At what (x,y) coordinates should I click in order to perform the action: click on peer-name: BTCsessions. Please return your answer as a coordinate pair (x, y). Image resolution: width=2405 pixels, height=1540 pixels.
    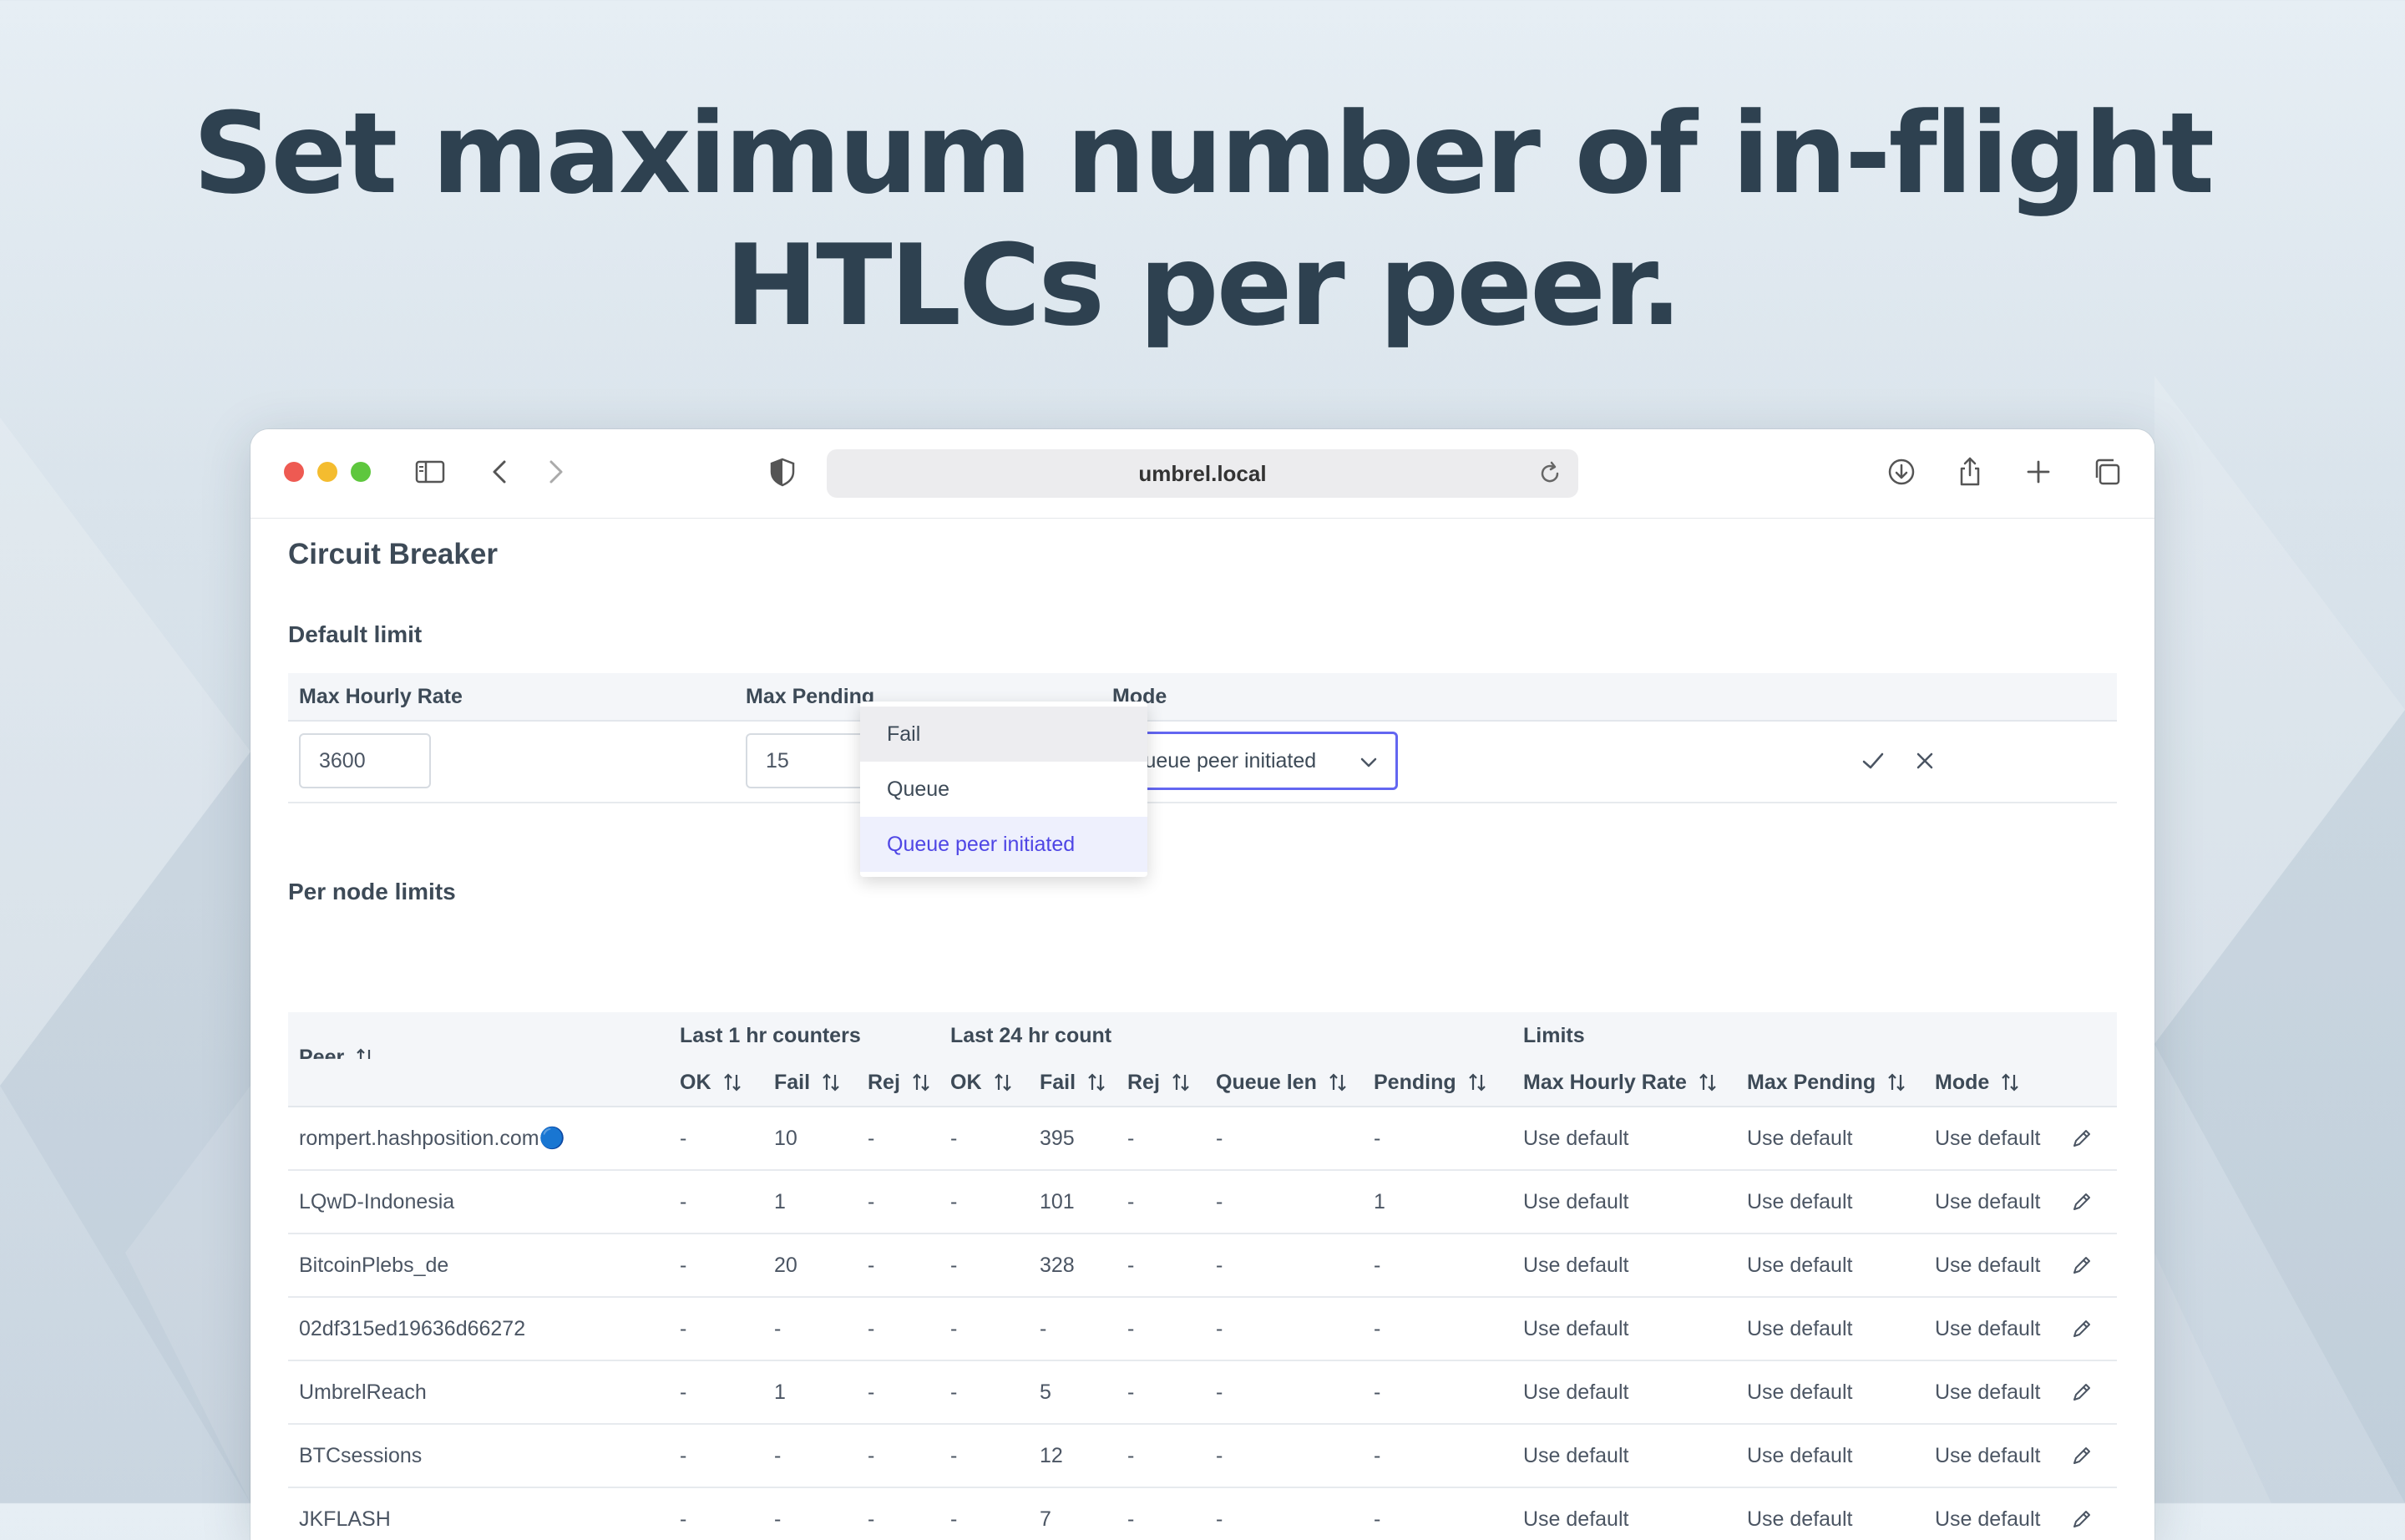
    Looking at the image, I should click on (361, 1455).